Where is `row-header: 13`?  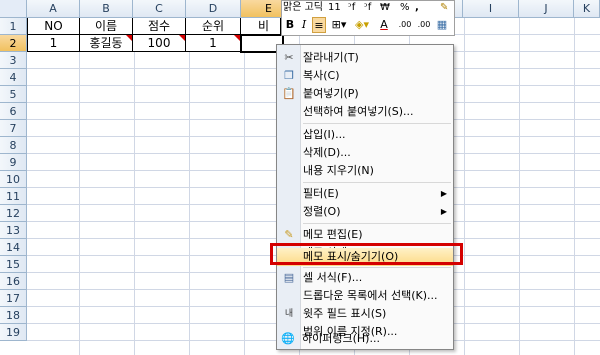
row-header: 13 is located at coordinates (13, 230).